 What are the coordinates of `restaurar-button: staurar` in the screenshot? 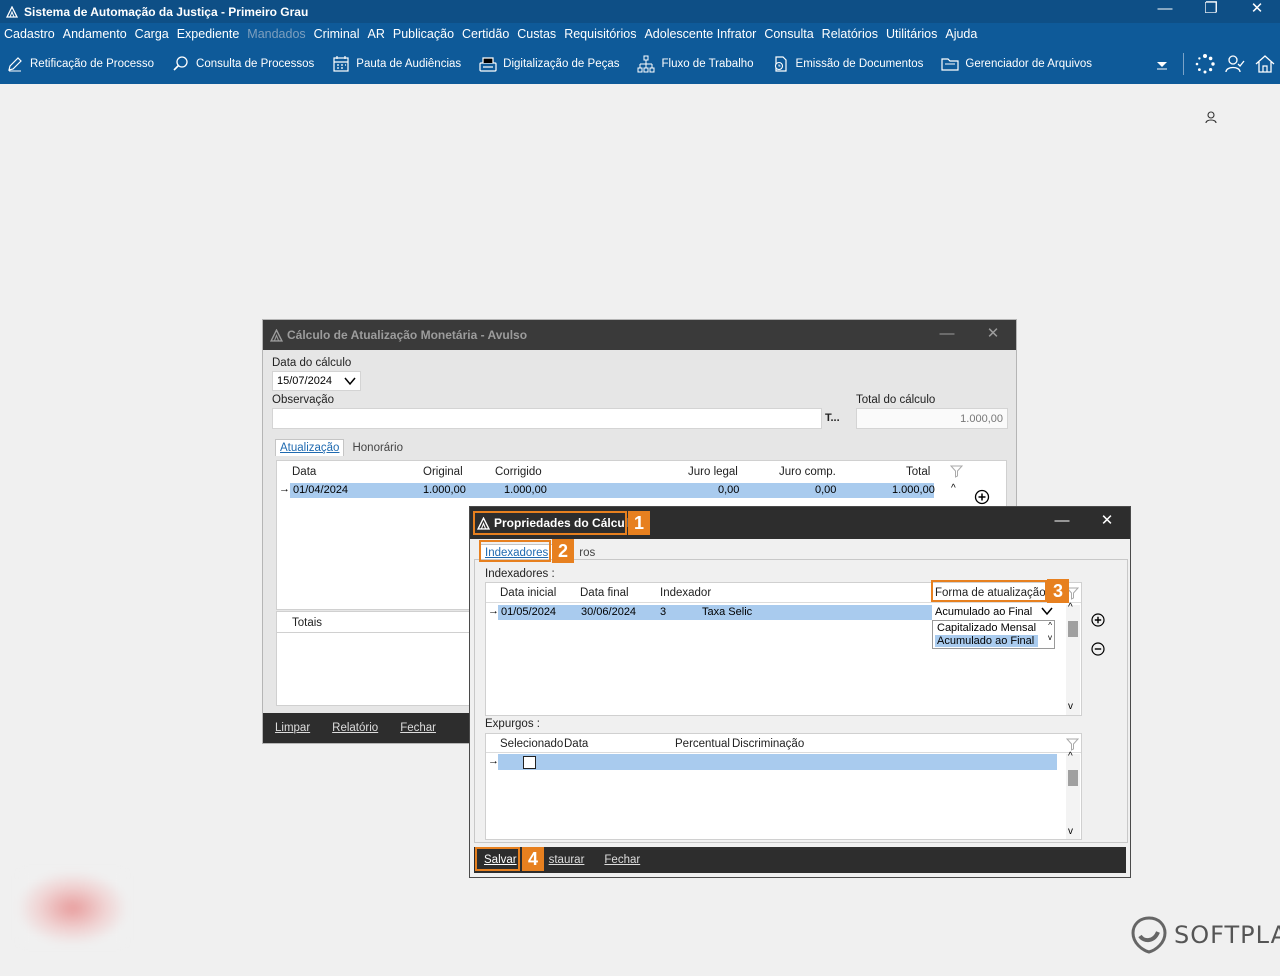 It's located at (567, 860).